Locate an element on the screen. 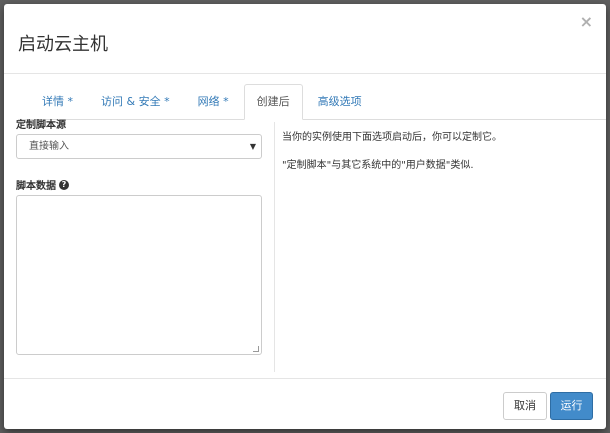 This screenshot has height=433, width=610. script-source-select: 直接输入 ▼ is located at coordinates (139, 146).